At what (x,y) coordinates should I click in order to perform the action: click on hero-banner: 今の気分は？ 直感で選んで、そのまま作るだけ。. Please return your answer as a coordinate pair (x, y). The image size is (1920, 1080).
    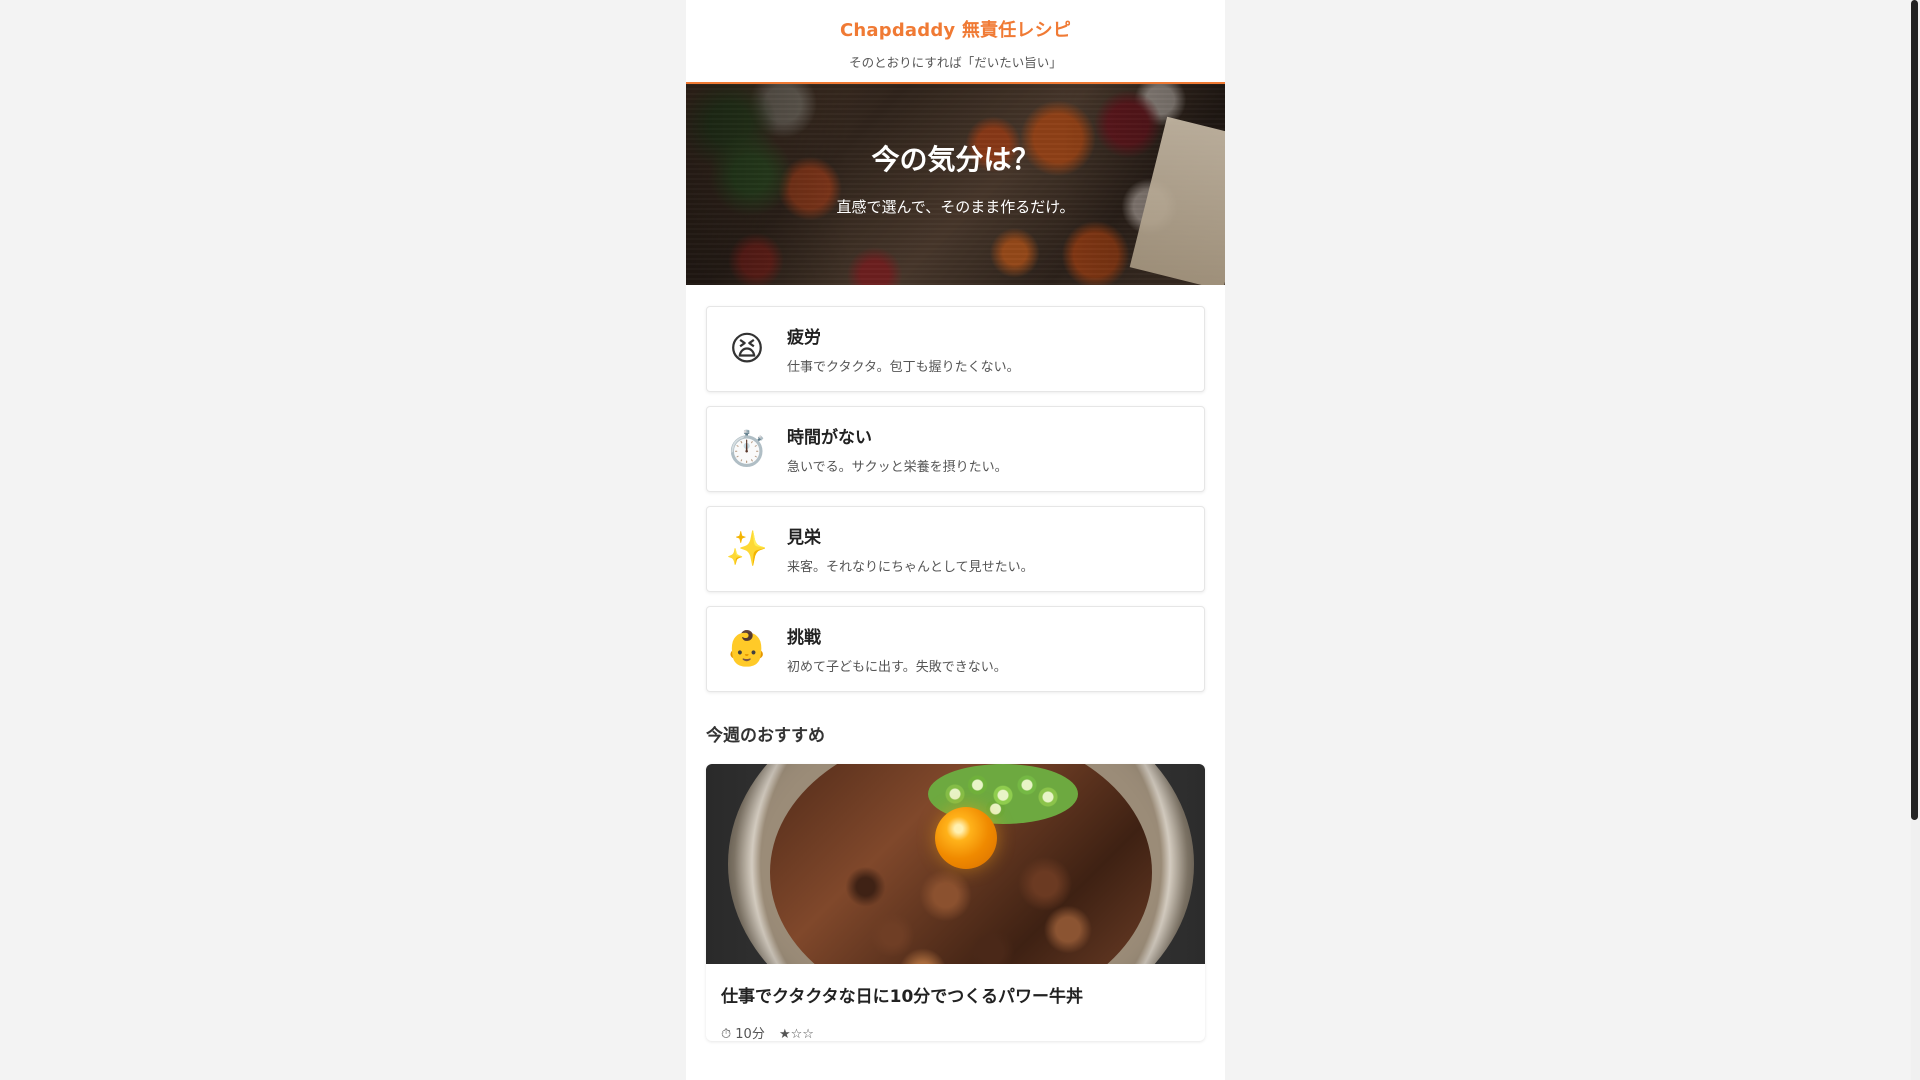
    Looking at the image, I should click on (955, 184).